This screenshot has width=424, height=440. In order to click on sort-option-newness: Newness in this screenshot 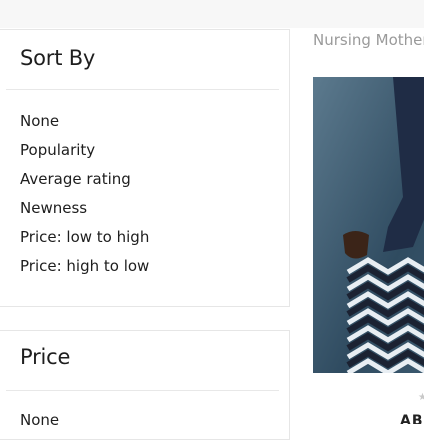, I will do `click(53, 208)`.